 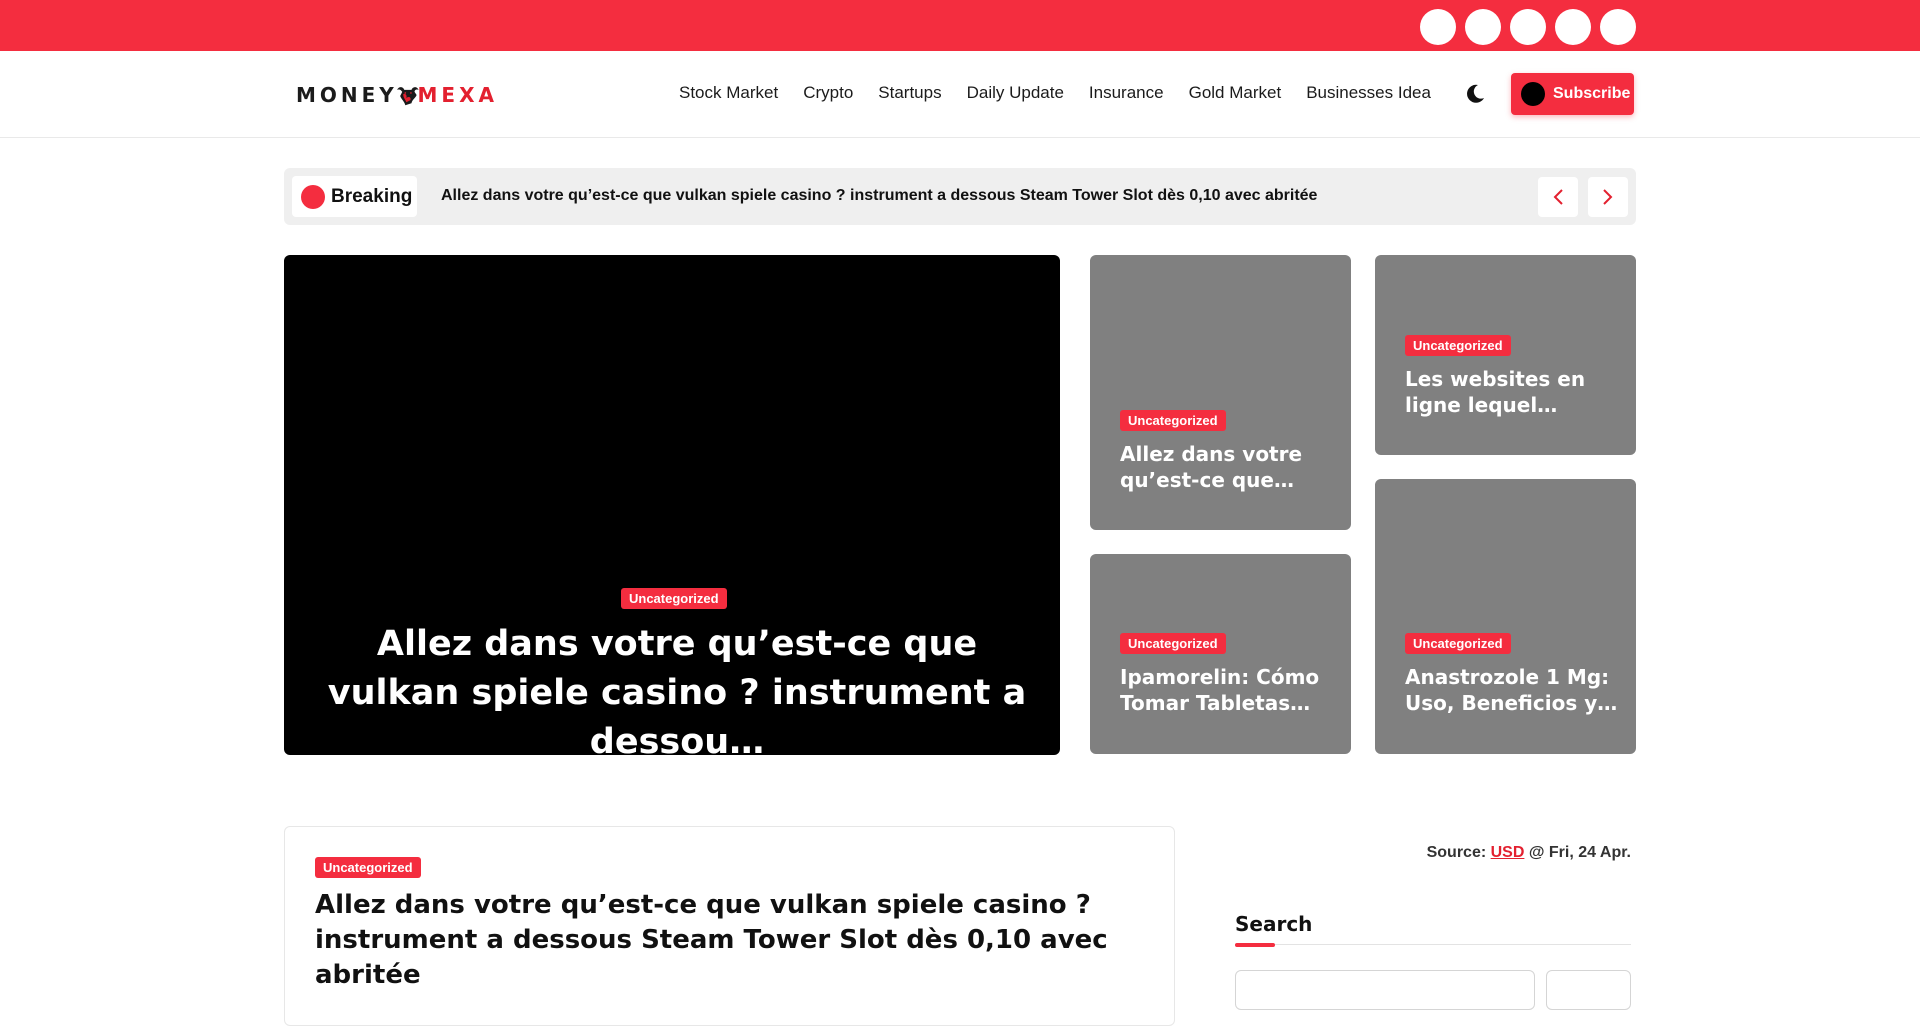 I want to click on search-input, so click(x=1385, y=990).